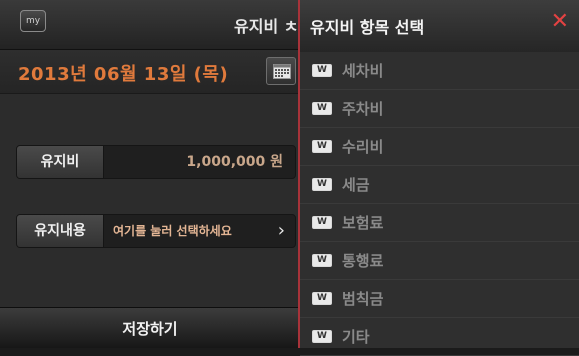 The image size is (579, 356). I want to click on cost-label: 유지비, so click(60, 162).